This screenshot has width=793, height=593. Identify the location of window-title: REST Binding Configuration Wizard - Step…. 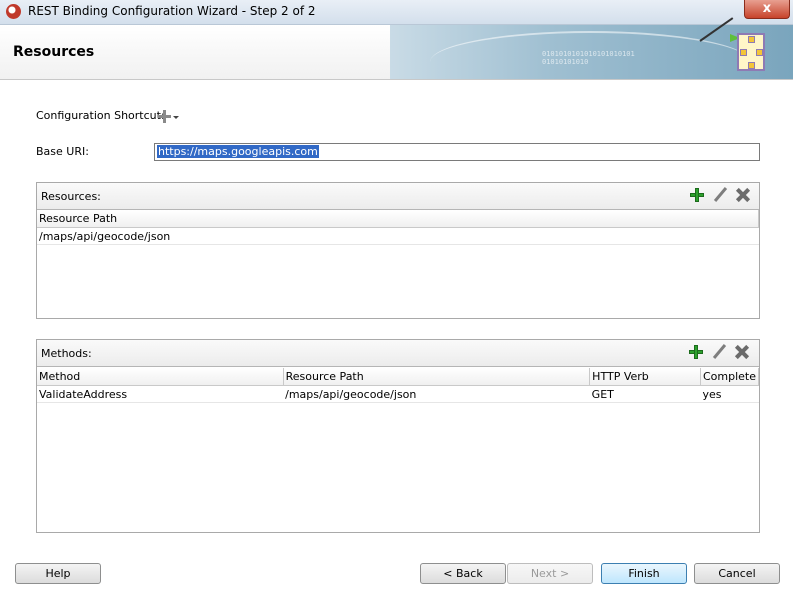
(172, 11).